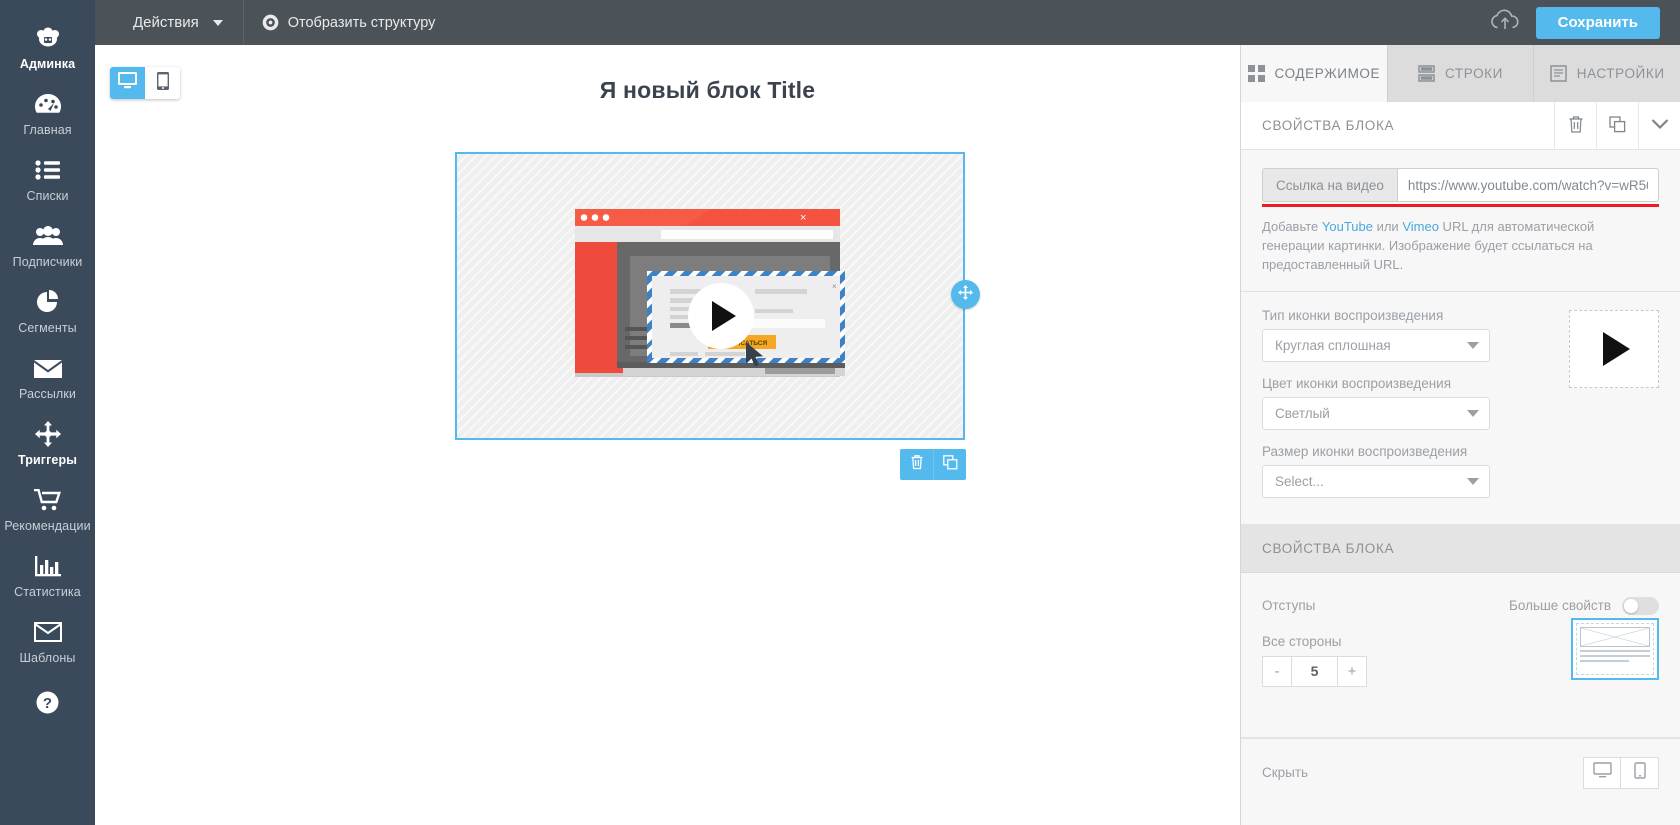 This screenshot has width=1680, height=825. I want to click on collapse-section-button, so click(1659, 126).